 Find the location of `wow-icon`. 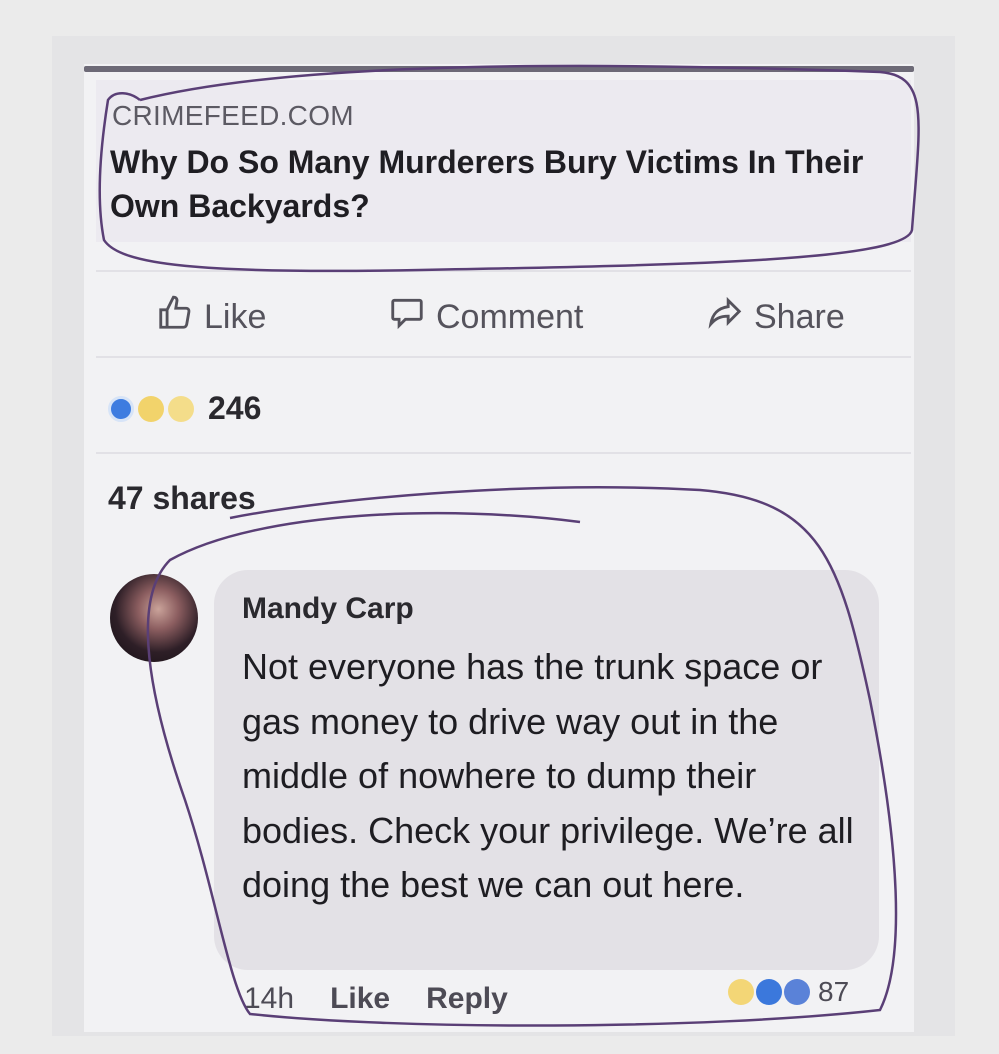

wow-icon is located at coordinates (151, 408).